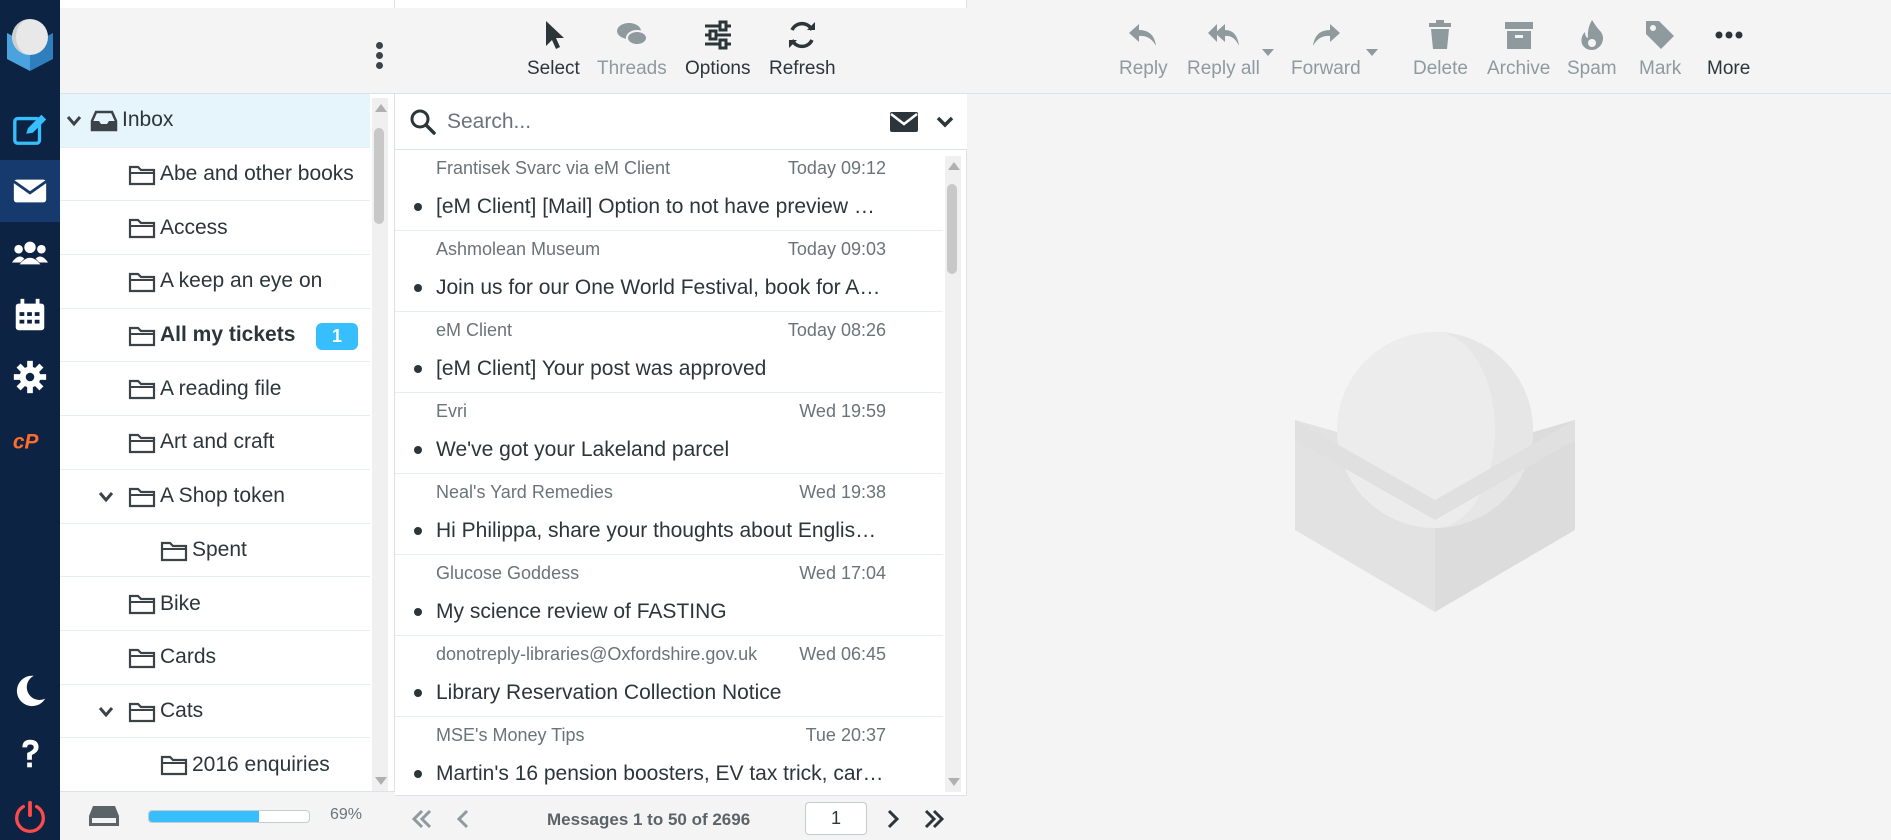 The image size is (1891, 840). I want to click on folder-menu-icon, so click(379, 58).